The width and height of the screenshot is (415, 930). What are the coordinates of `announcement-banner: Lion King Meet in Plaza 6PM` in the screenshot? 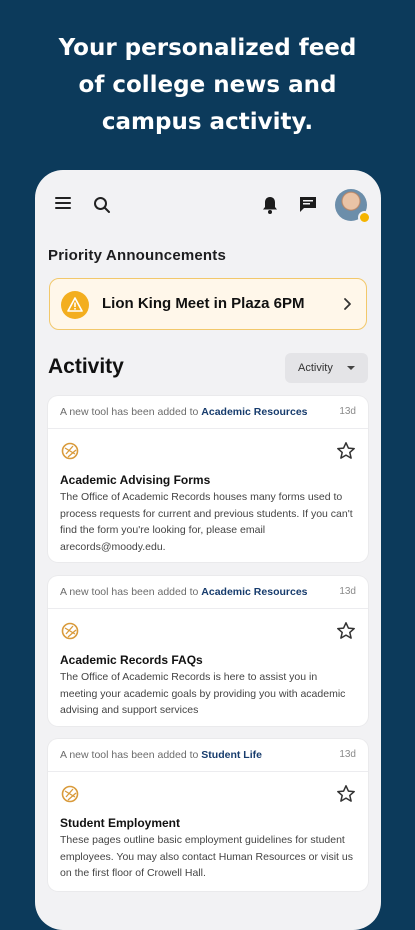 It's located at (208, 304).